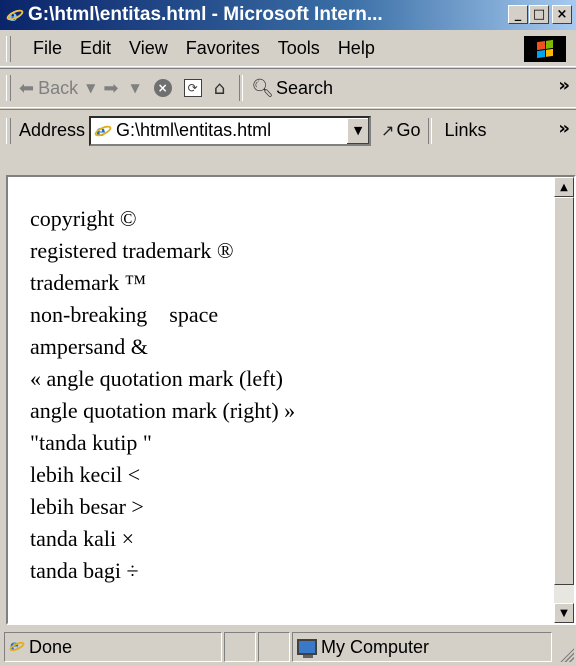  I want to click on forward-button: ➡, so click(112, 88).